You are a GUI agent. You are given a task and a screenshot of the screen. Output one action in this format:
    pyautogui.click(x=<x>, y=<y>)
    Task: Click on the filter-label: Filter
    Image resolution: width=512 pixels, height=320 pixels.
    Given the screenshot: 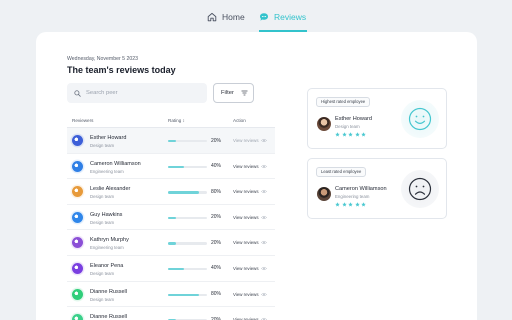 What is the action you would take?
    pyautogui.click(x=227, y=93)
    